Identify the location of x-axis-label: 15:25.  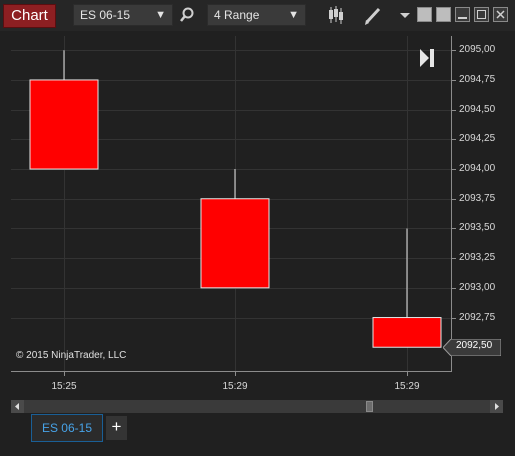
(64, 386).